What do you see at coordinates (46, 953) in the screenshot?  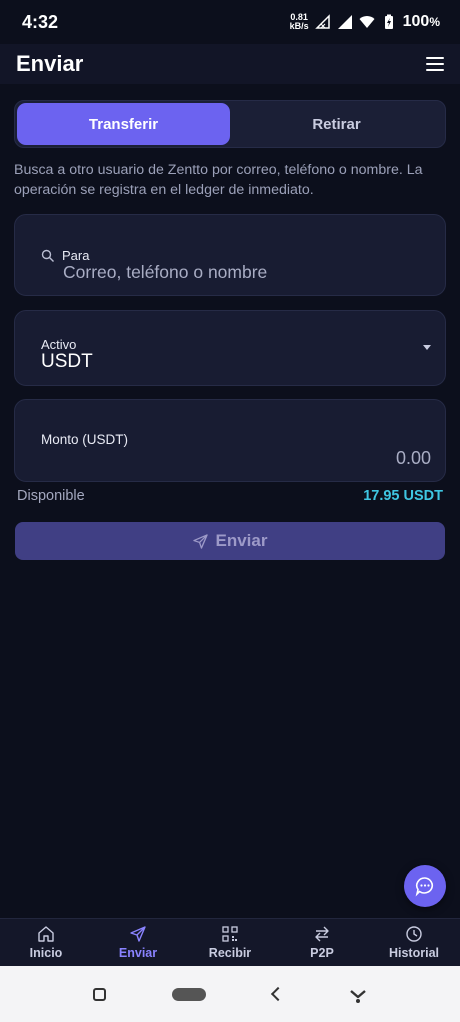 I see `nav-label-inicio: Inicio` at bounding box center [46, 953].